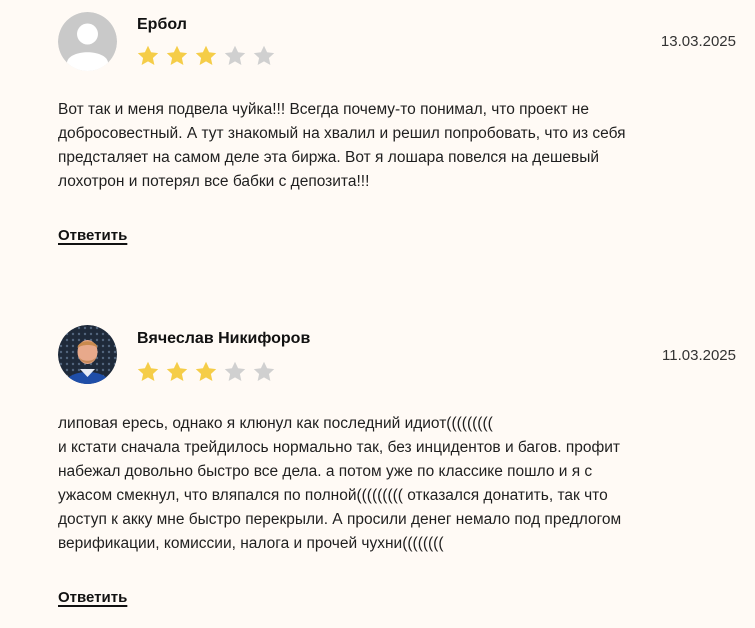 This screenshot has height=628, width=755. I want to click on review-author: Вячеслав Никифоров, so click(224, 338).